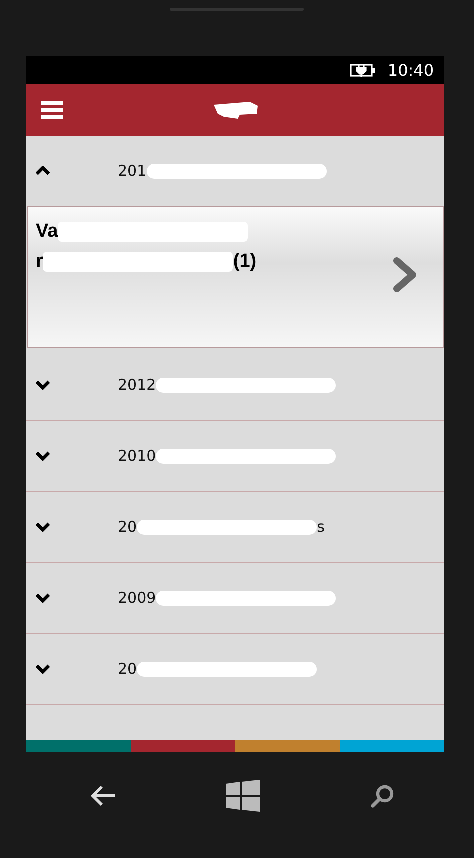 The height and width of the screenshot is (858, 474). Describe the element at coordinates (235, 385) in the screenshot. I see `section-header: 2012` at that location.